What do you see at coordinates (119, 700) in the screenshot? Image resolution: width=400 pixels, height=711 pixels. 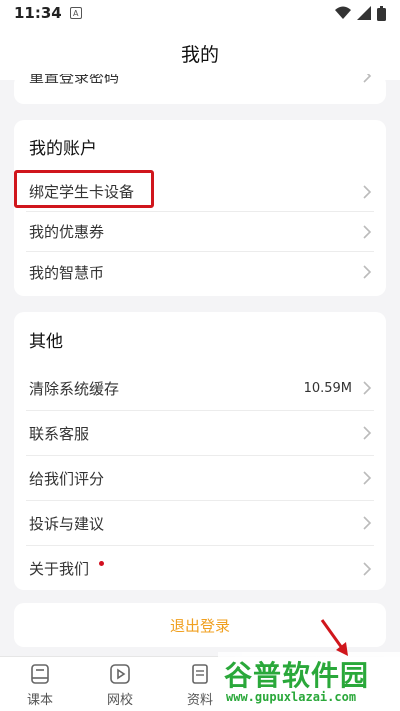 I see `tab-online-school-label: 网校` at bounding box center [119, 700].